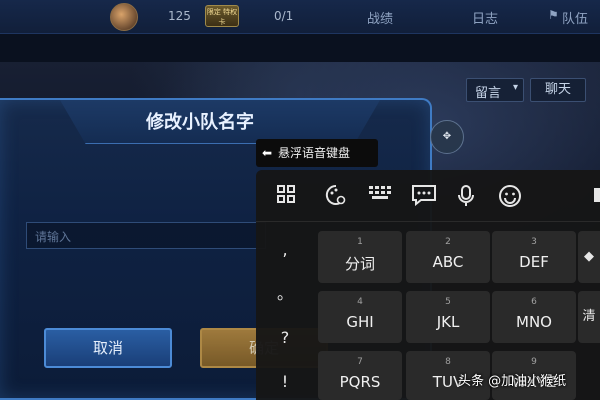 This screenshot has height=400, width=600. I want to click on punctuation-column: , 。 ? !, so click(285, 313).